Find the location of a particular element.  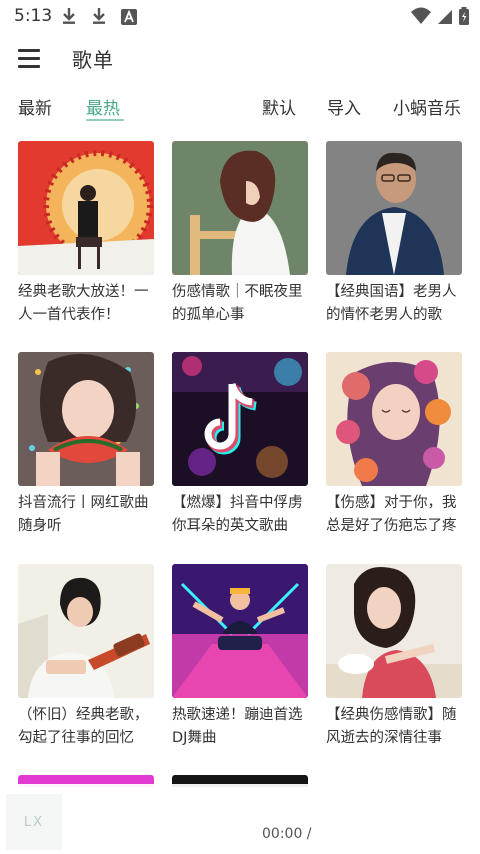

playlist-title-line: 随身听 is located at coordinates (40, 526).